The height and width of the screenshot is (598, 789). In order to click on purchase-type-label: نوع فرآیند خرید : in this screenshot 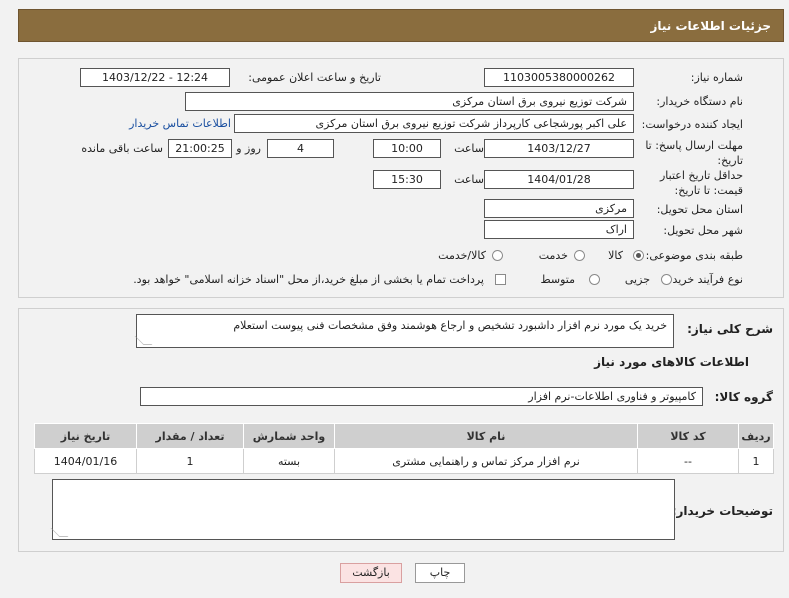, I will do `click(704, 279)`.